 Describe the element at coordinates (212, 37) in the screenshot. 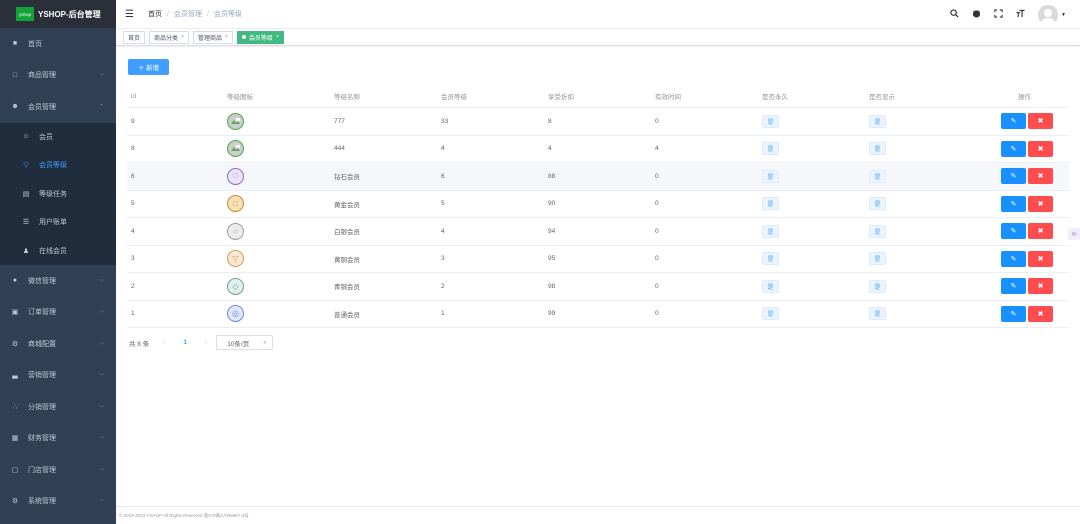

I see `tag-3: 管理商品 ×` at that location.